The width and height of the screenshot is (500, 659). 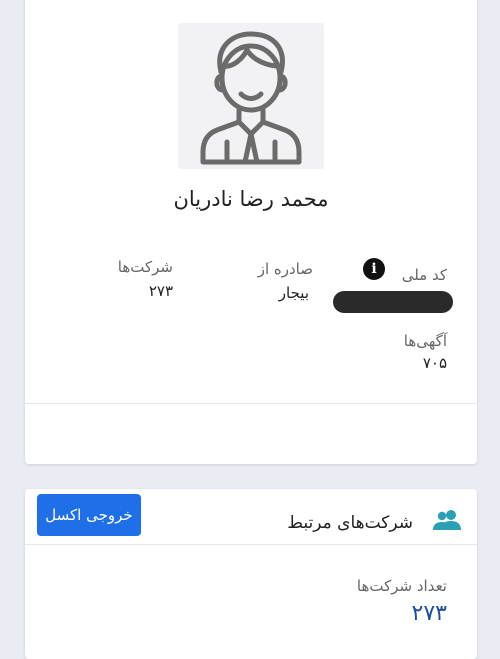 What do you see at coordinates (293, 293) in the screenshot?
I see `issued-from-value: بیجار` at bounding box center [293, 293].